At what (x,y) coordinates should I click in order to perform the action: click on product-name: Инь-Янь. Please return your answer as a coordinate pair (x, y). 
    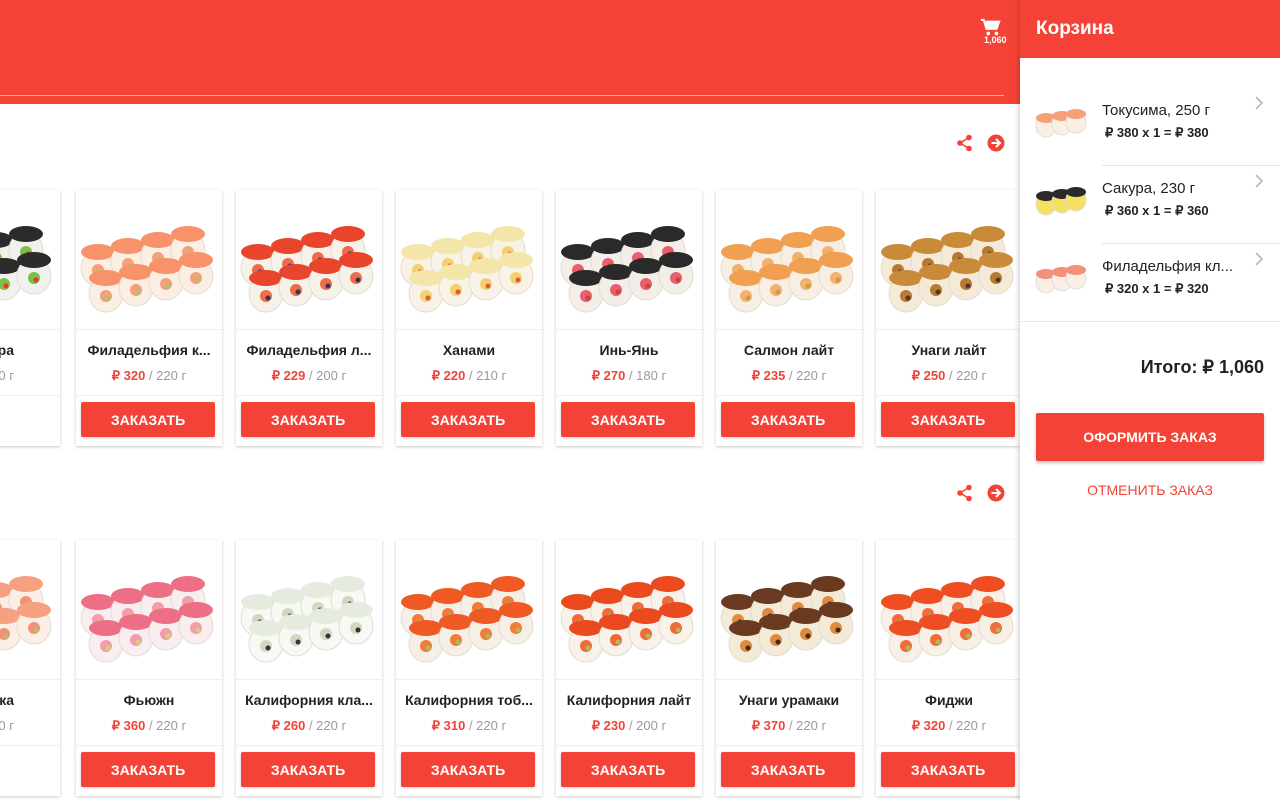
    Looking at the image, I should click on (629, 350).